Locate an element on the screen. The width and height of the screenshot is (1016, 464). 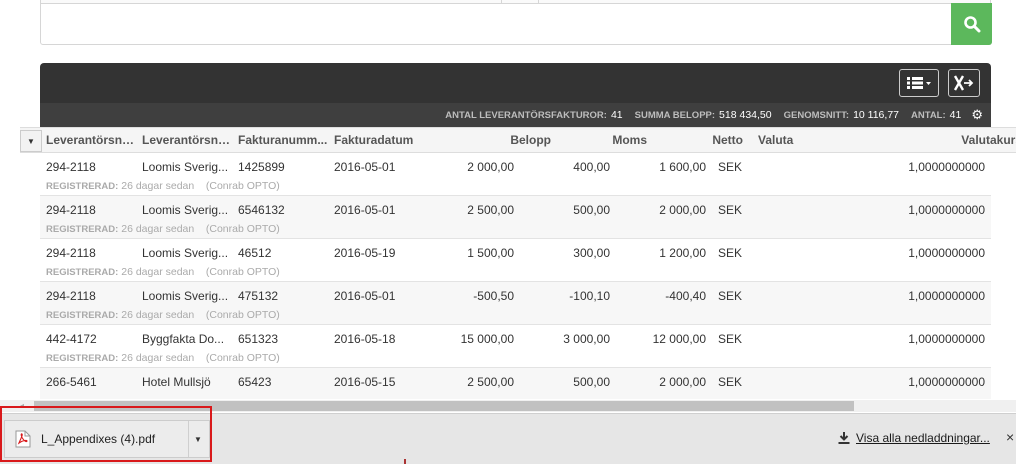
cell-amount: -500,50 is located at coordinates (493, 296).